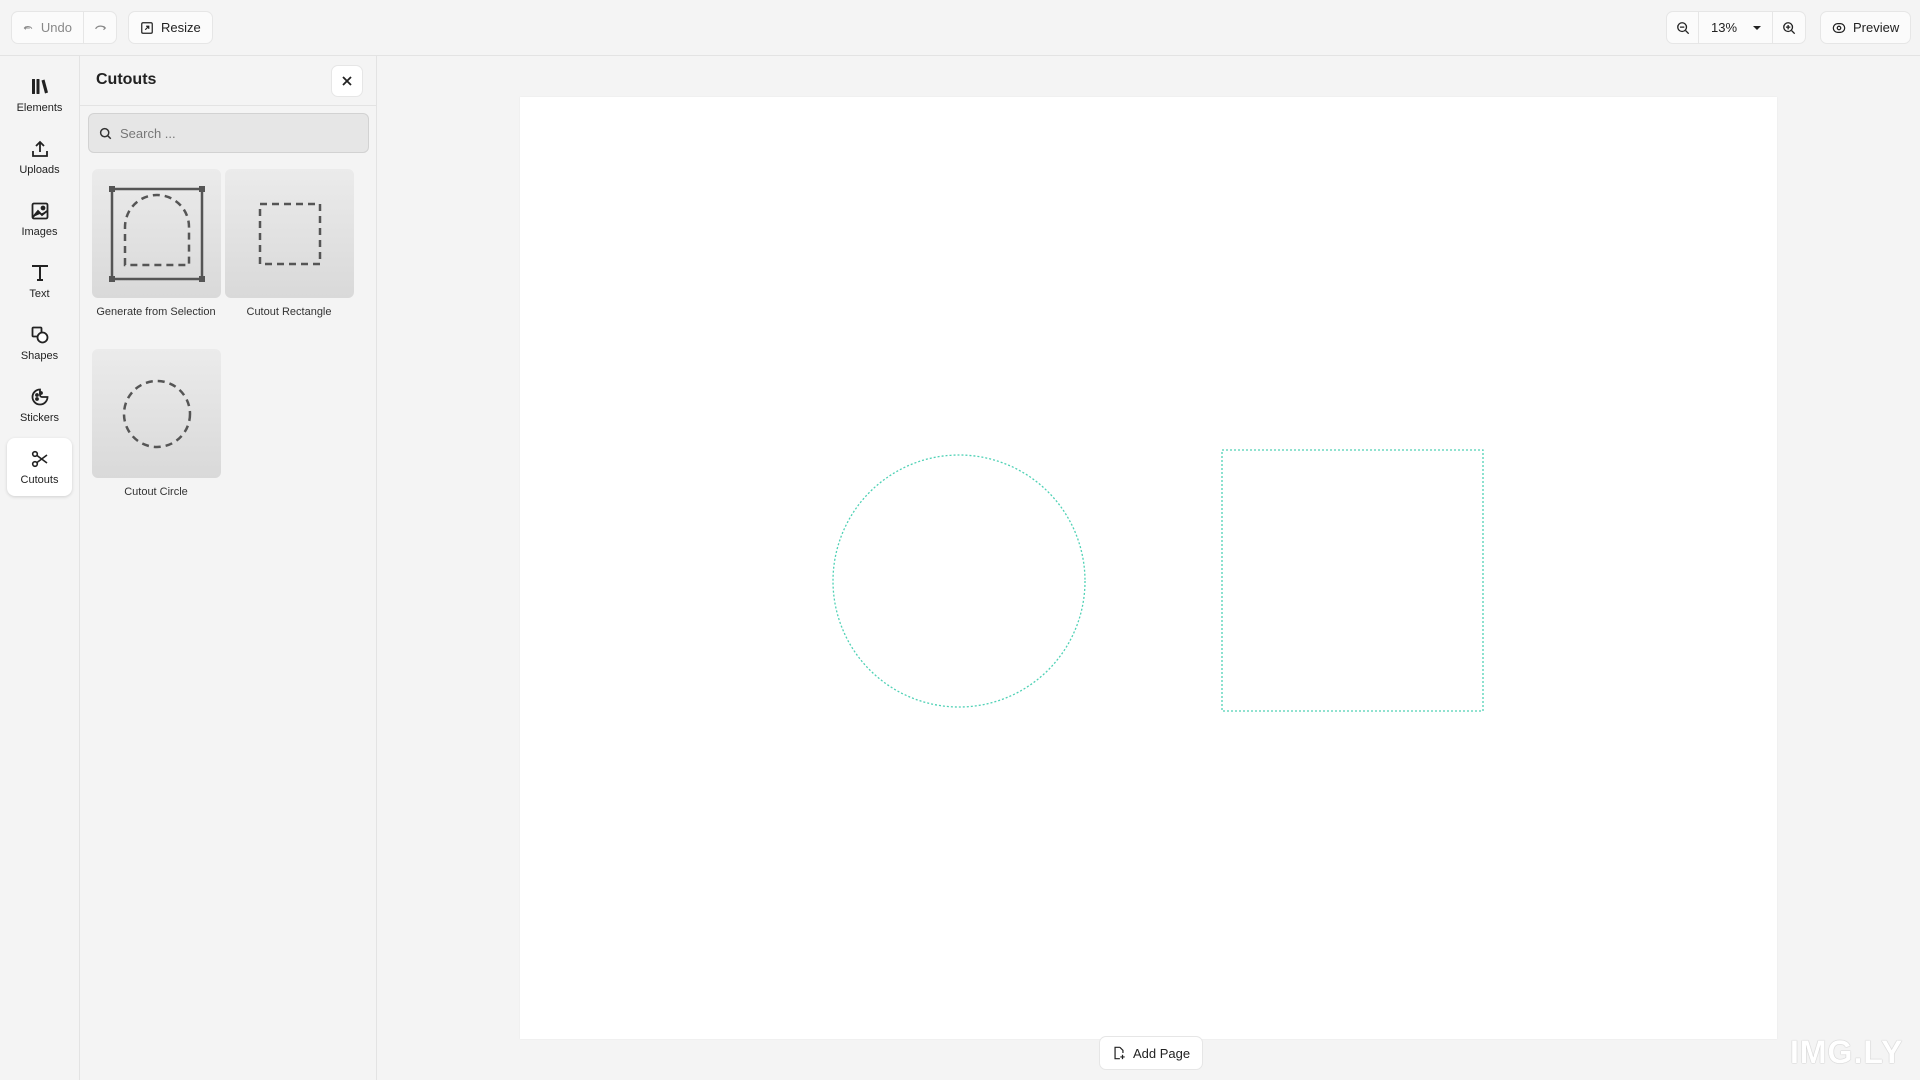  I want to click on zoom-in-icon, so click(1789, 27).